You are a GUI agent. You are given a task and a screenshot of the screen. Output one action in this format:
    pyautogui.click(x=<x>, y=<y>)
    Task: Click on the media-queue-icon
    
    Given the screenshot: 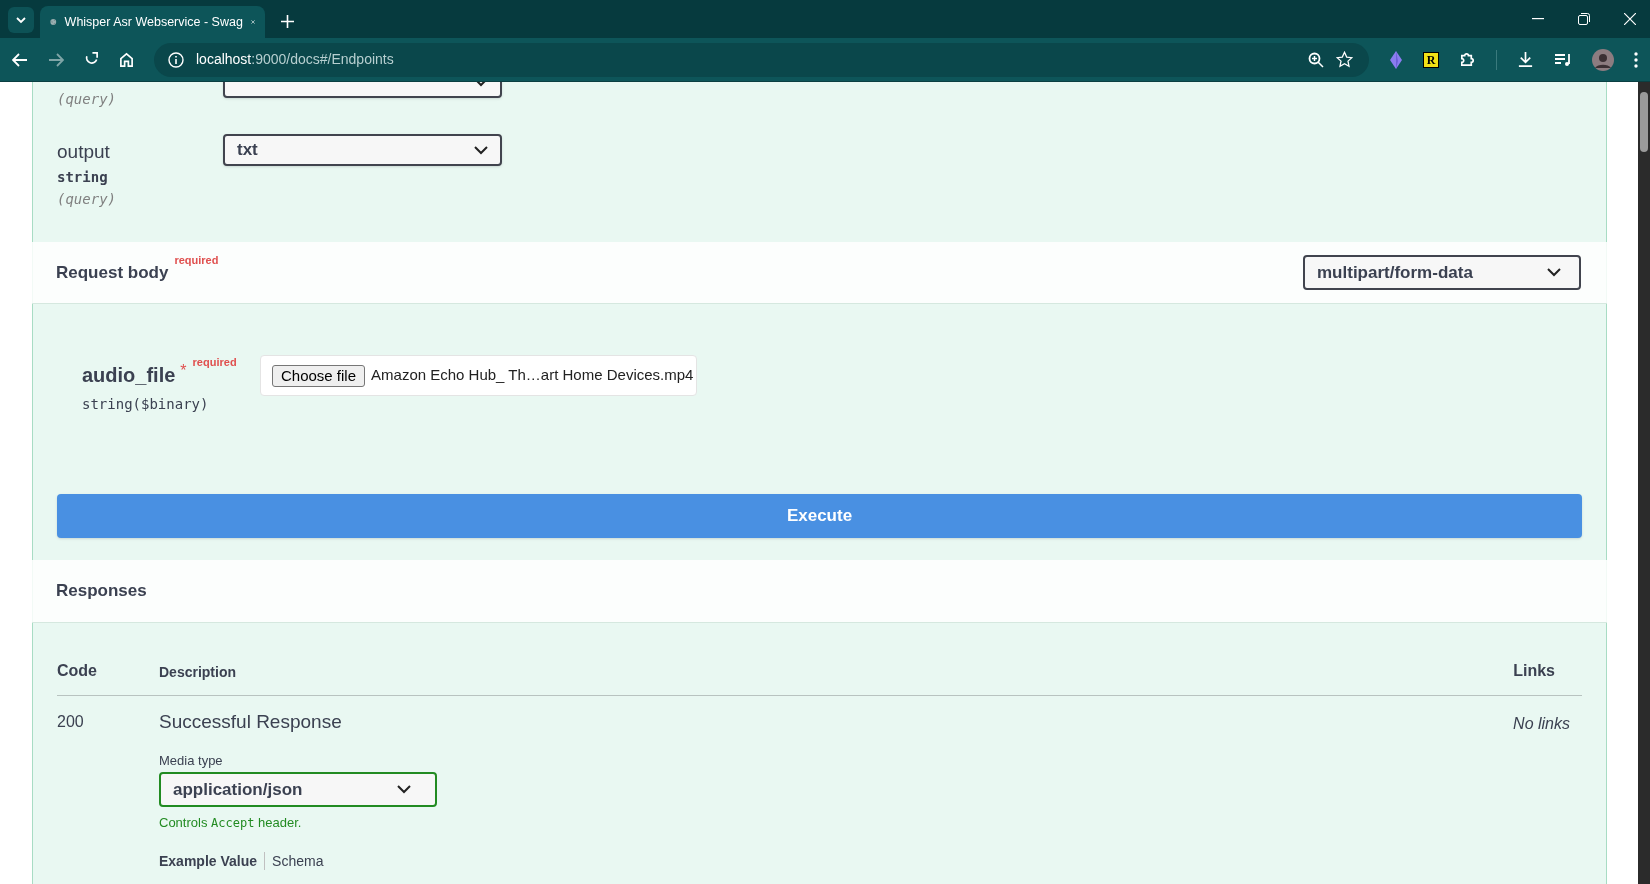 What is the action you would take?
    pyautogui.click(x=1563, y=59)
    